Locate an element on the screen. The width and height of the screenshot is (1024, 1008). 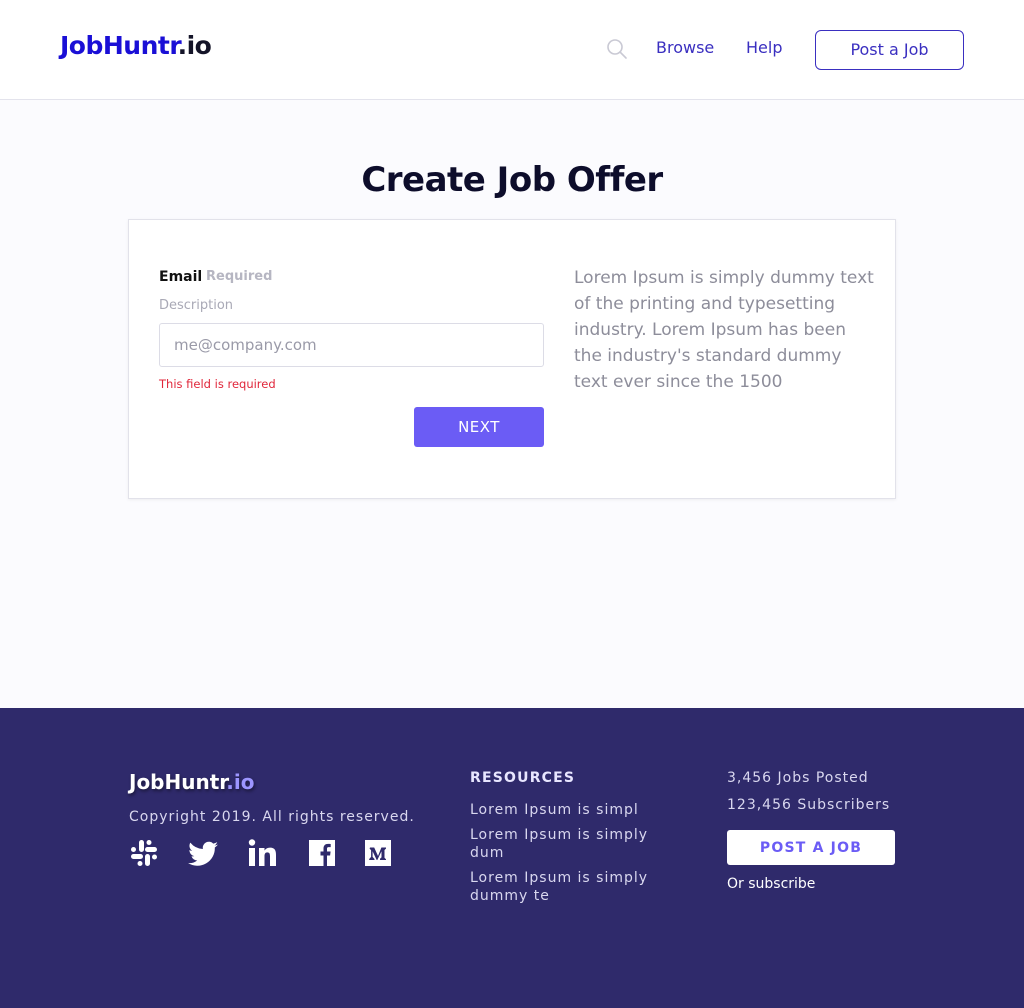
resources-title: RESOURCES is located at coordinates (523, 778).